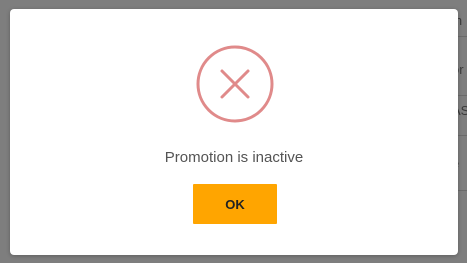 The image size is (467, 263). I want to click on ok-button: OK, so click(235, 204).